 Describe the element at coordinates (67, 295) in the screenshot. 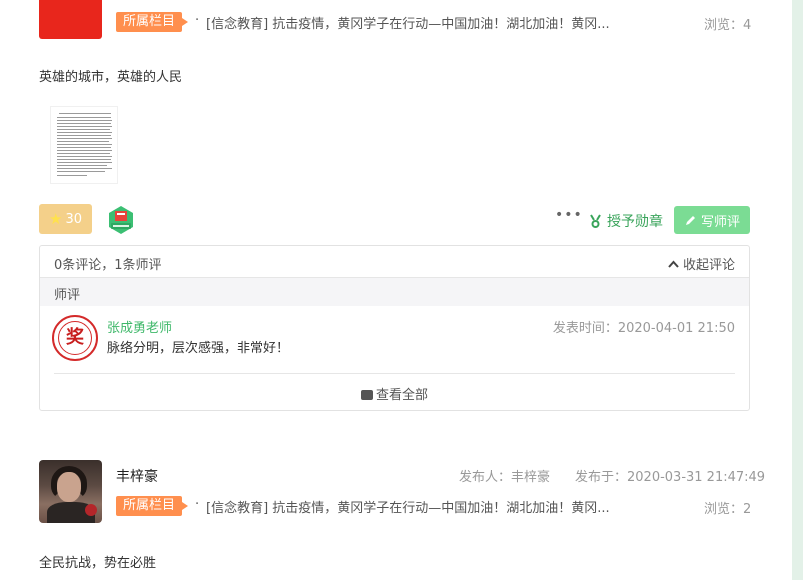

I see `section-label: 师评` at that location.